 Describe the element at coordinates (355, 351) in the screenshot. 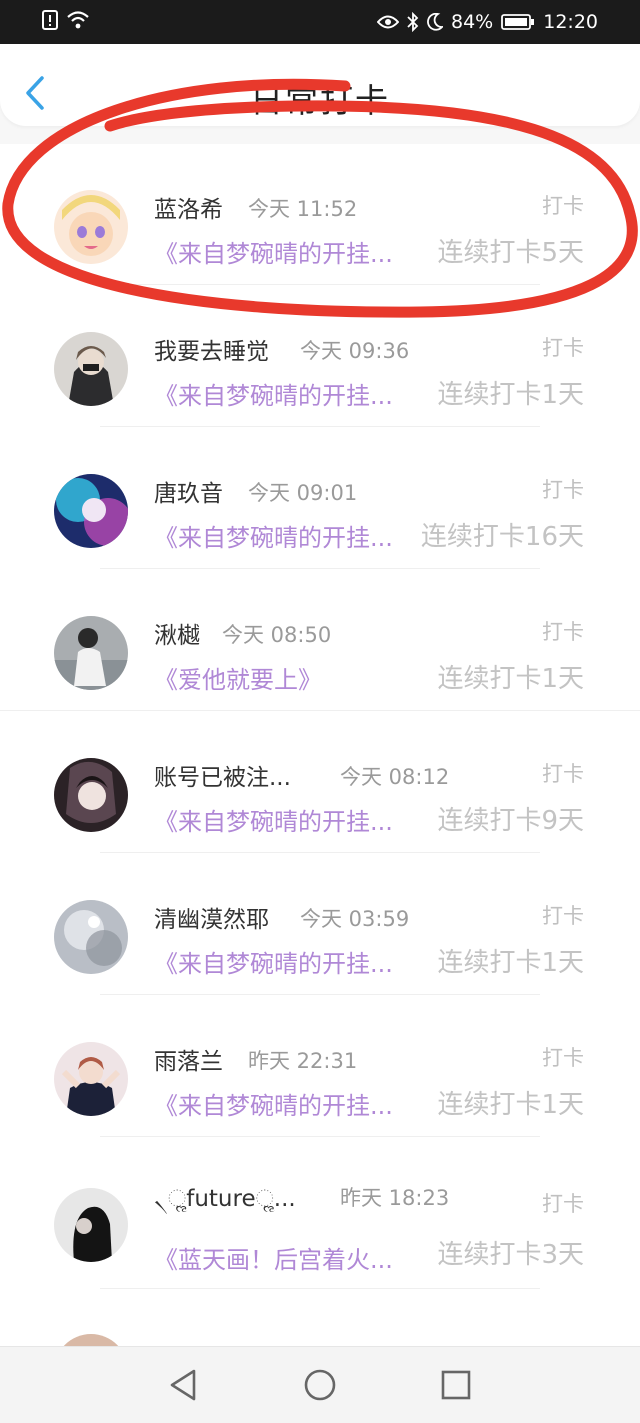

I see `checkin-time: 今天 09:36` at that location.